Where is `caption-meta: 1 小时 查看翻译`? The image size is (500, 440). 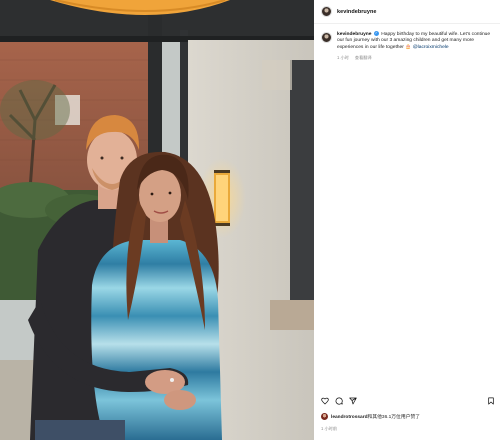 caption-meta: 1 小时 查看翻译 is located at coordinates (414, 58).